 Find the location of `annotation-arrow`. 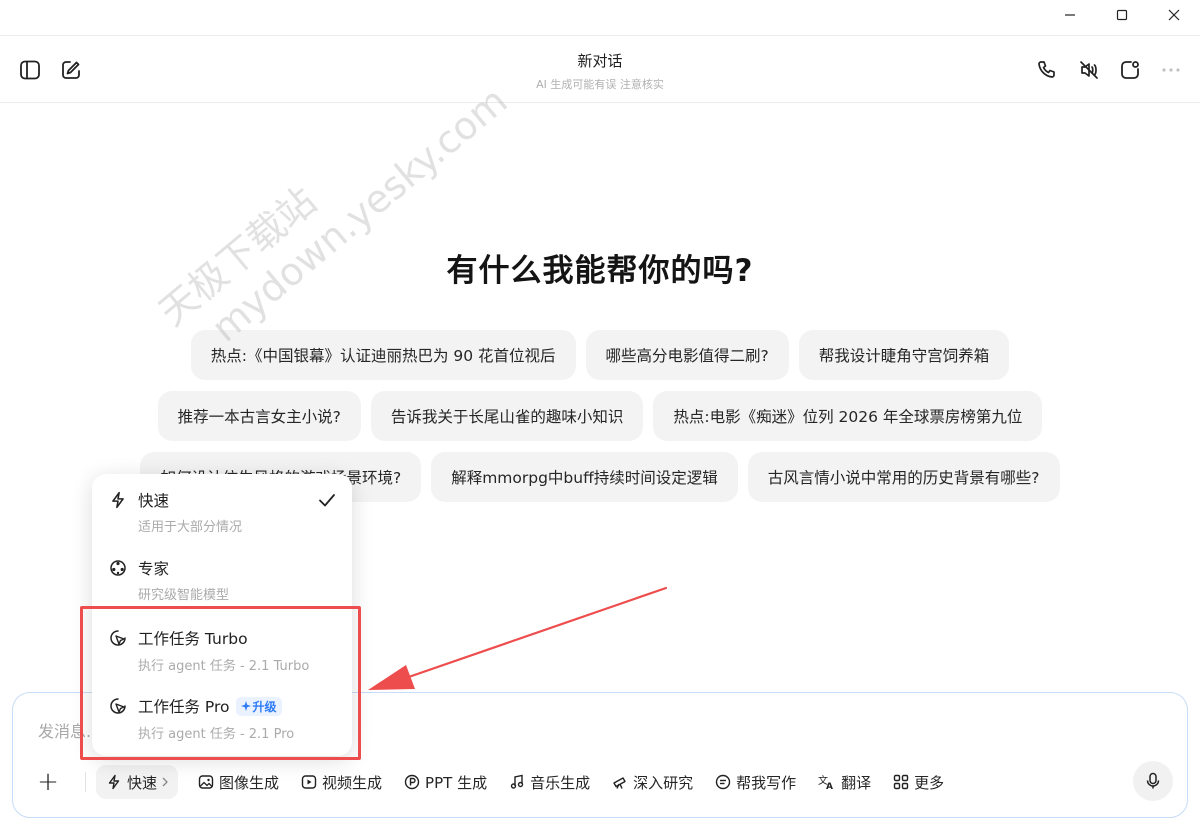

annotation-arrow is located at coordinates (518, 638).